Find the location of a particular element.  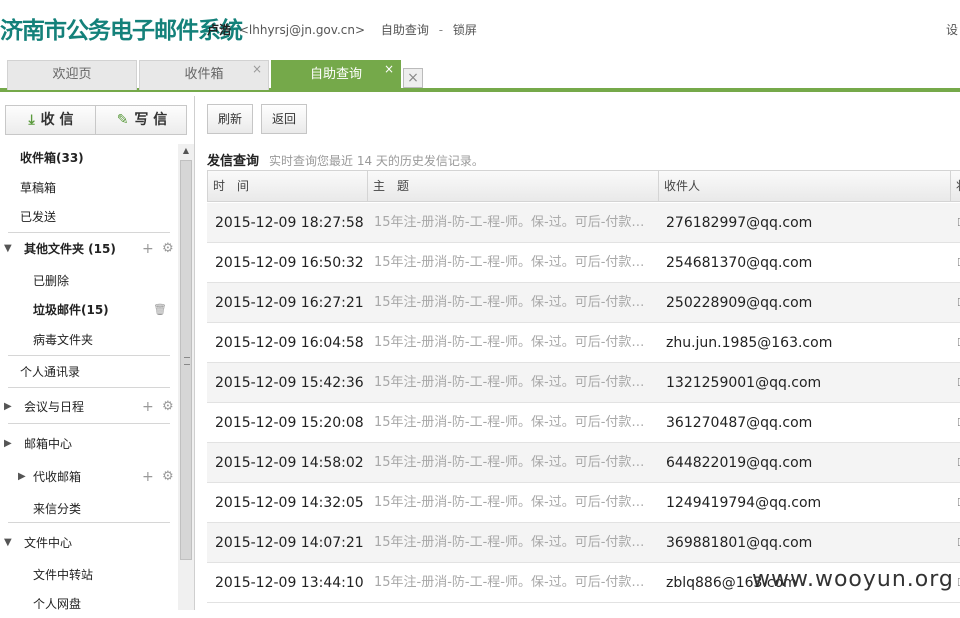

section-title: 发信查询 实时查询您最近 14 天的历史发信记录。 is located at coordinates (345, 159).